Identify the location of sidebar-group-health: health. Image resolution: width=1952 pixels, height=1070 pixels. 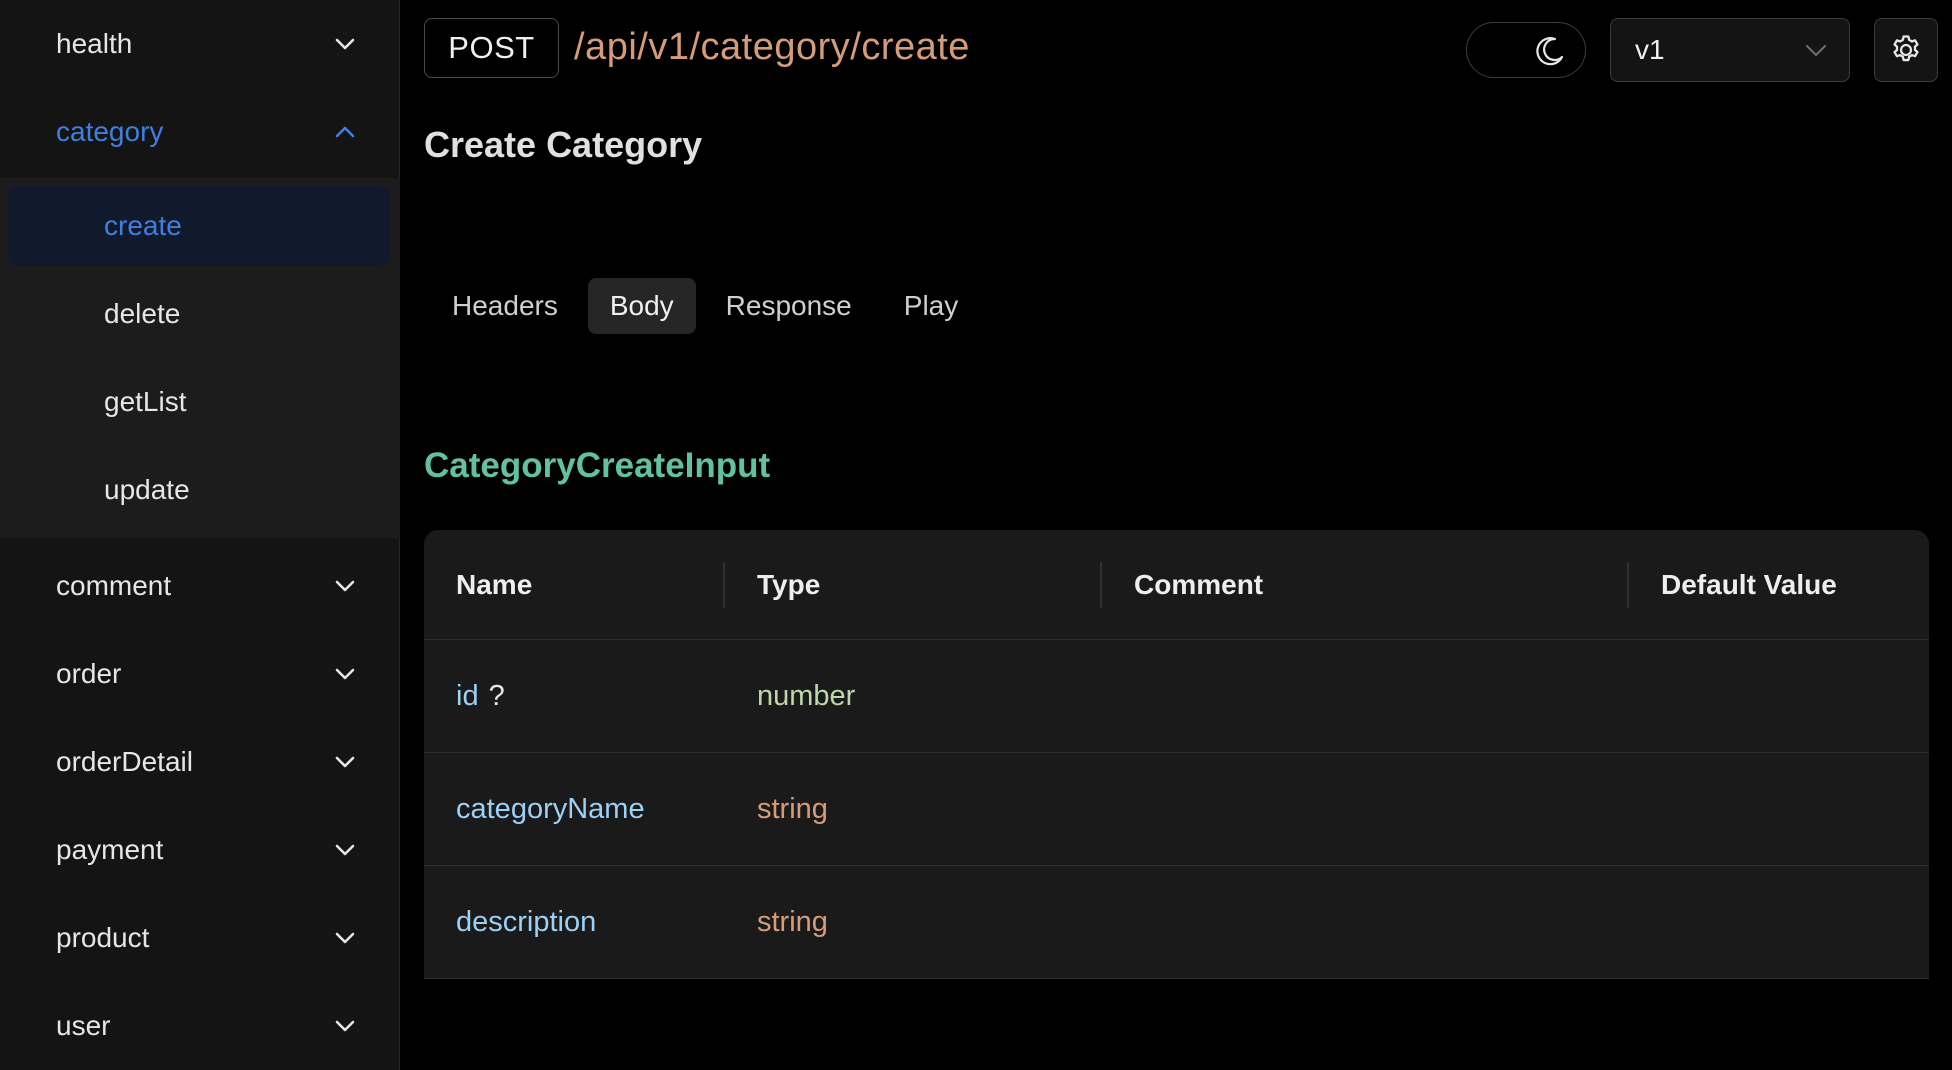
(200, 44).